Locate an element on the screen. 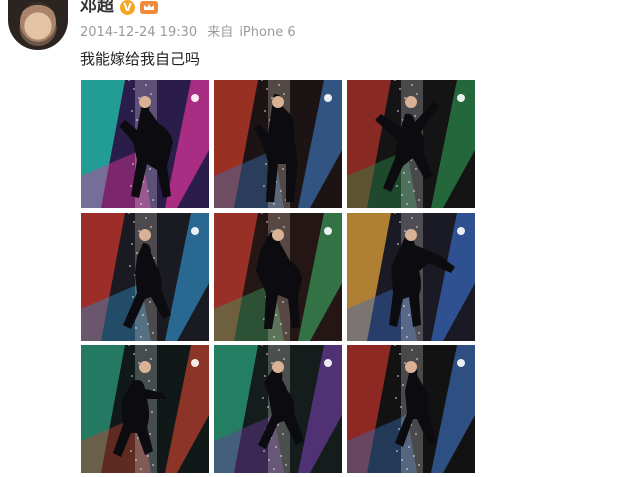 This screenshot has width=640, height=477. photo-3-image is located at coordinates (411, 144).